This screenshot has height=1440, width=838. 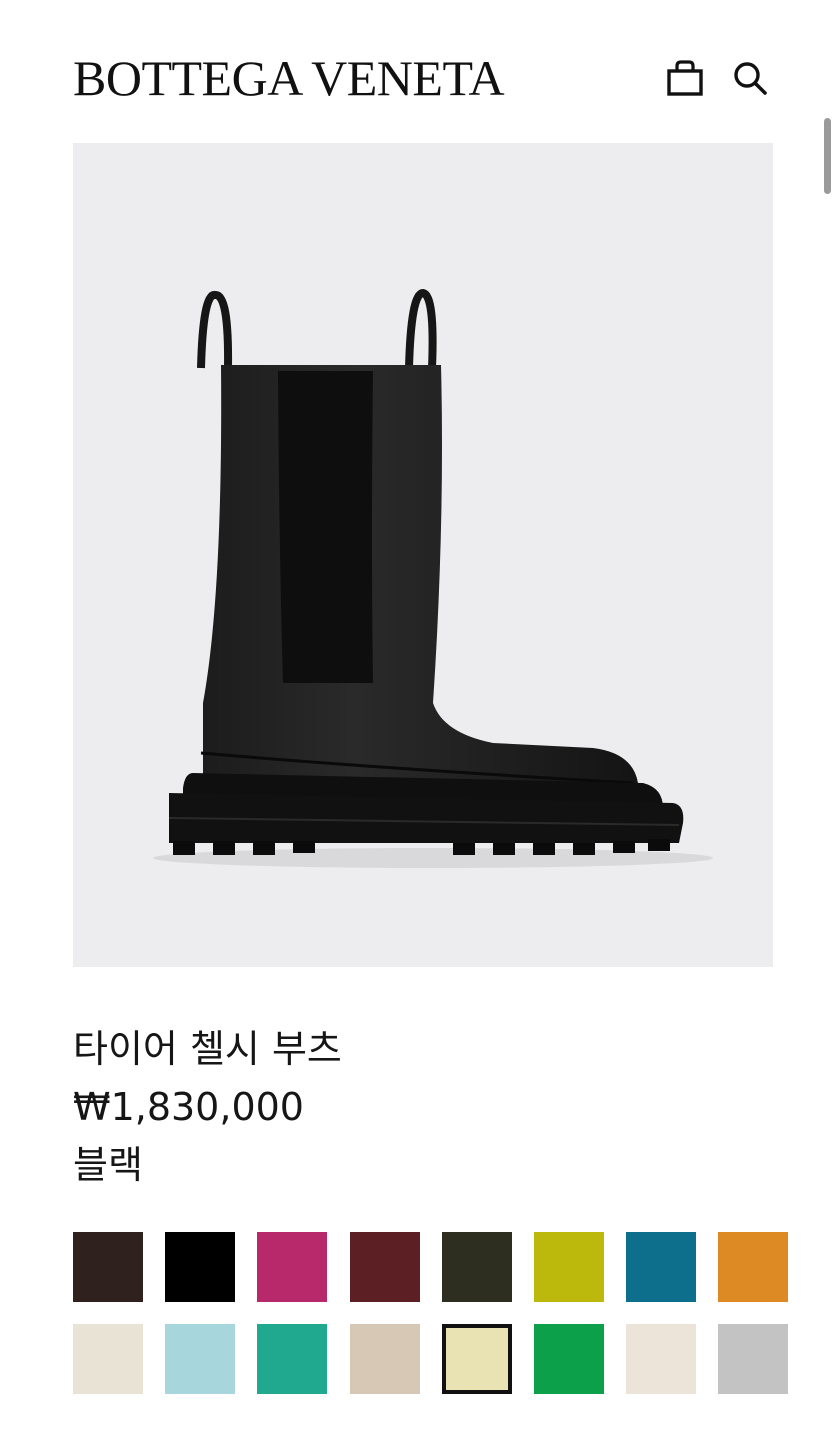 I want to click on scrollbar-thumb, so click(x=827, y=156).